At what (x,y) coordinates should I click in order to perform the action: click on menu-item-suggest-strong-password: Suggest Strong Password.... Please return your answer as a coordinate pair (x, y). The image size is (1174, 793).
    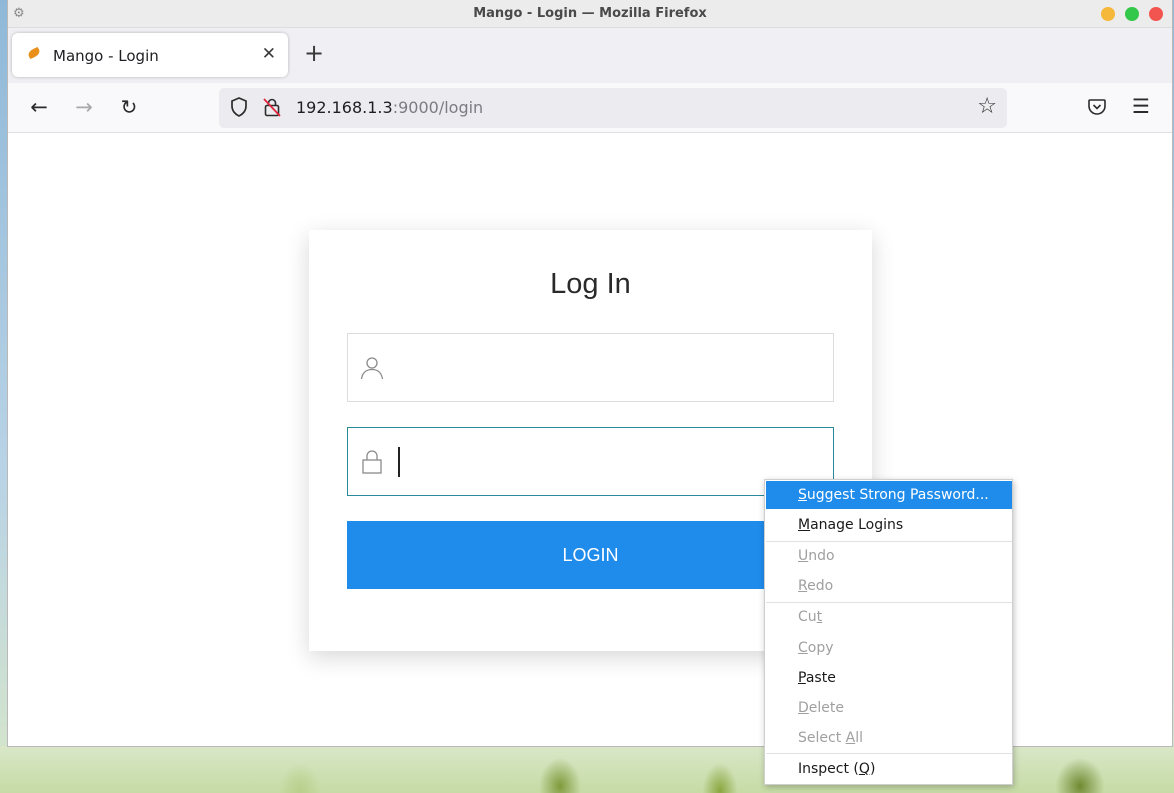
    Looking at the image, I should click on (889, 495).